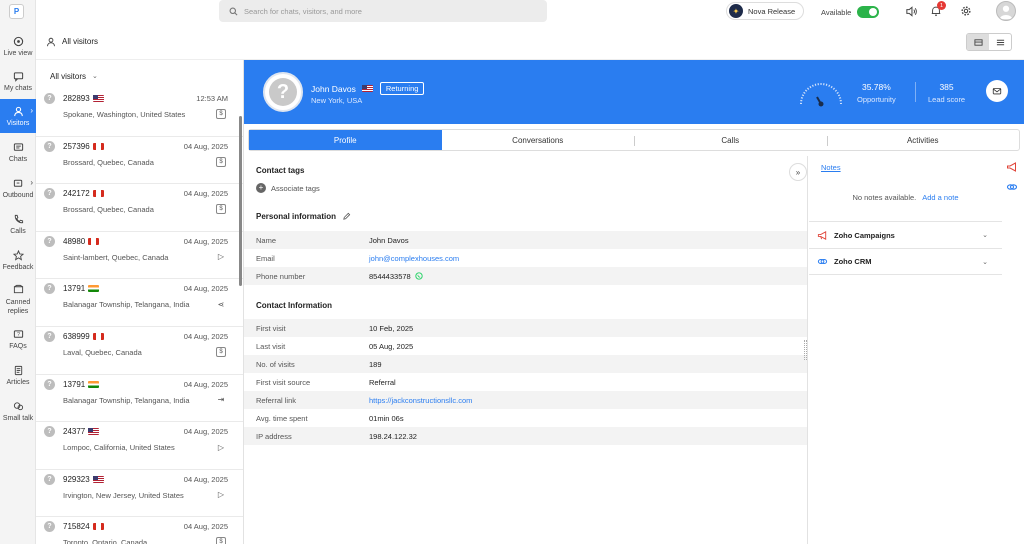 Image resolution: width=1024 pixels, height=544 pixels. I want to click on rail-label: Outbound, so click(18, 195).